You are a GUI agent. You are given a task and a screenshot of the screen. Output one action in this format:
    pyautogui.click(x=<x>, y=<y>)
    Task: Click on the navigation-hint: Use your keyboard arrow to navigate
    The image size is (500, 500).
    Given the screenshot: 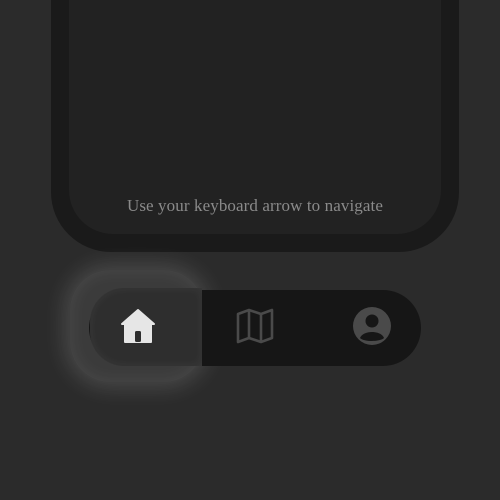 What is the action you would take?
    pyautogui.click(x=255, y=205)
    